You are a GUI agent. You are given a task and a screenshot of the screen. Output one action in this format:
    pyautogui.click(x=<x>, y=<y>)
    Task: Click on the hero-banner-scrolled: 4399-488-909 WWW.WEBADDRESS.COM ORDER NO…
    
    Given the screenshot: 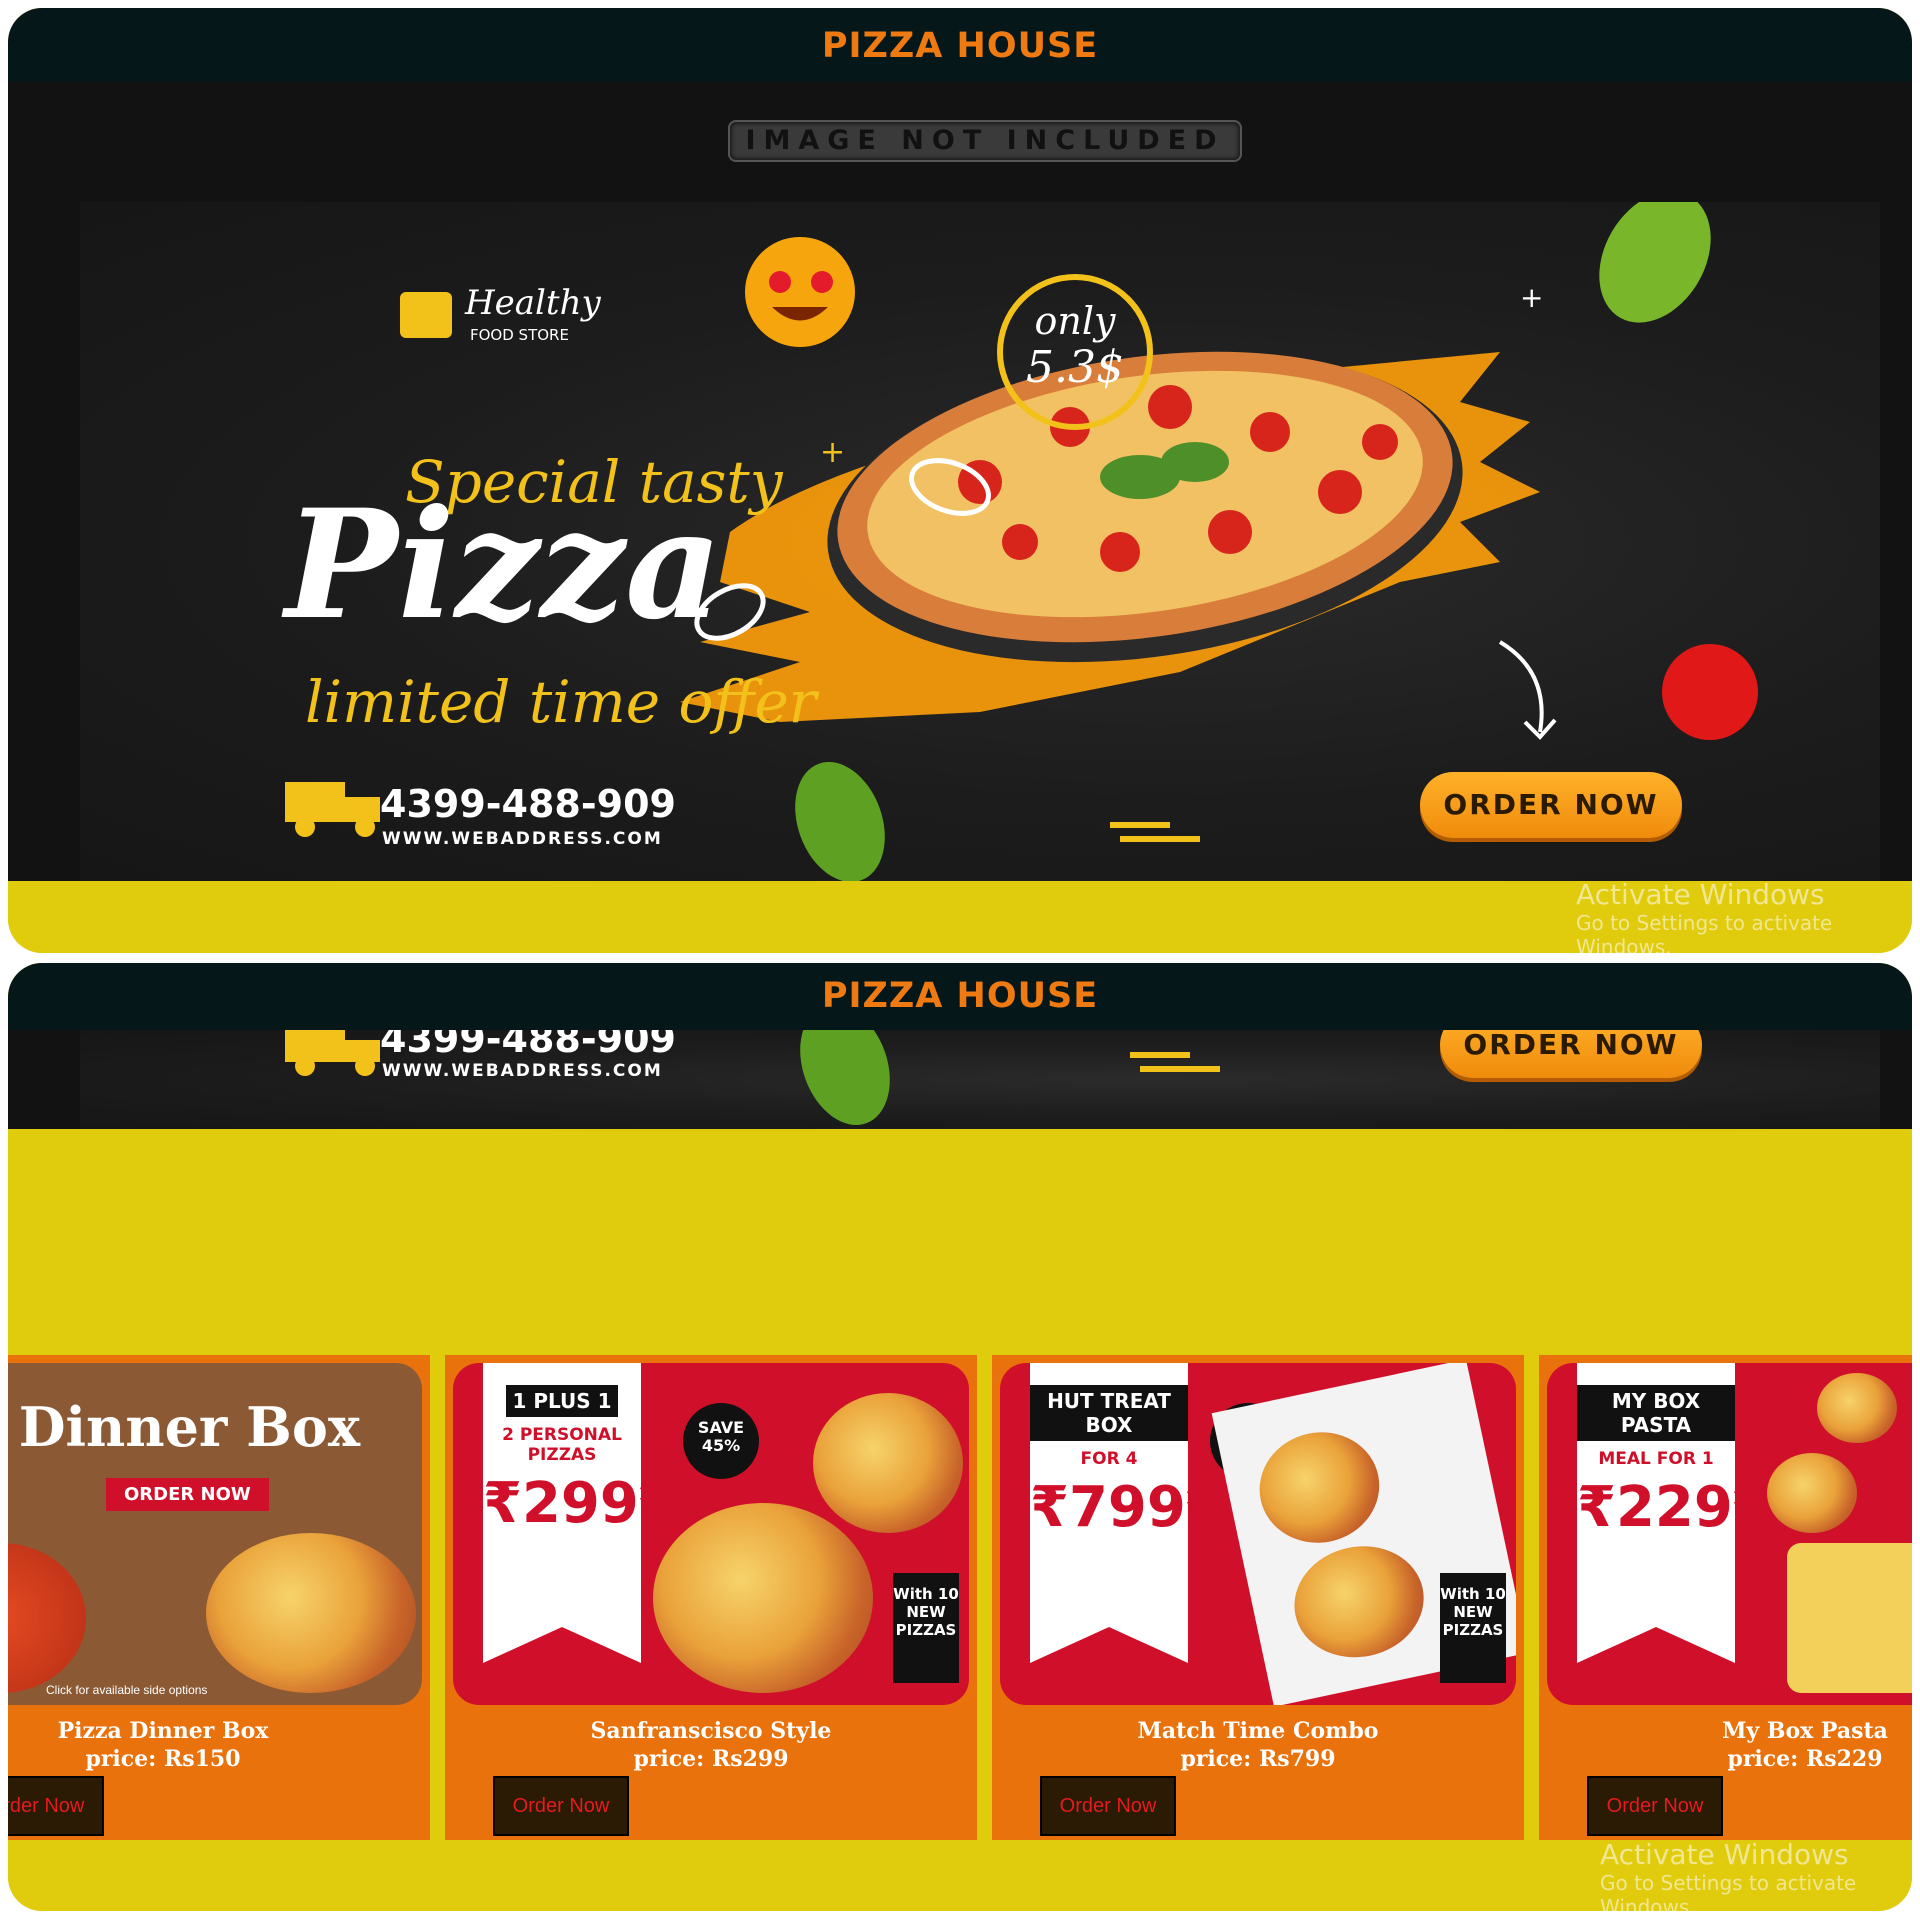 What is the action you would take?
    pyautogui.click(x=960, y=1079)
    